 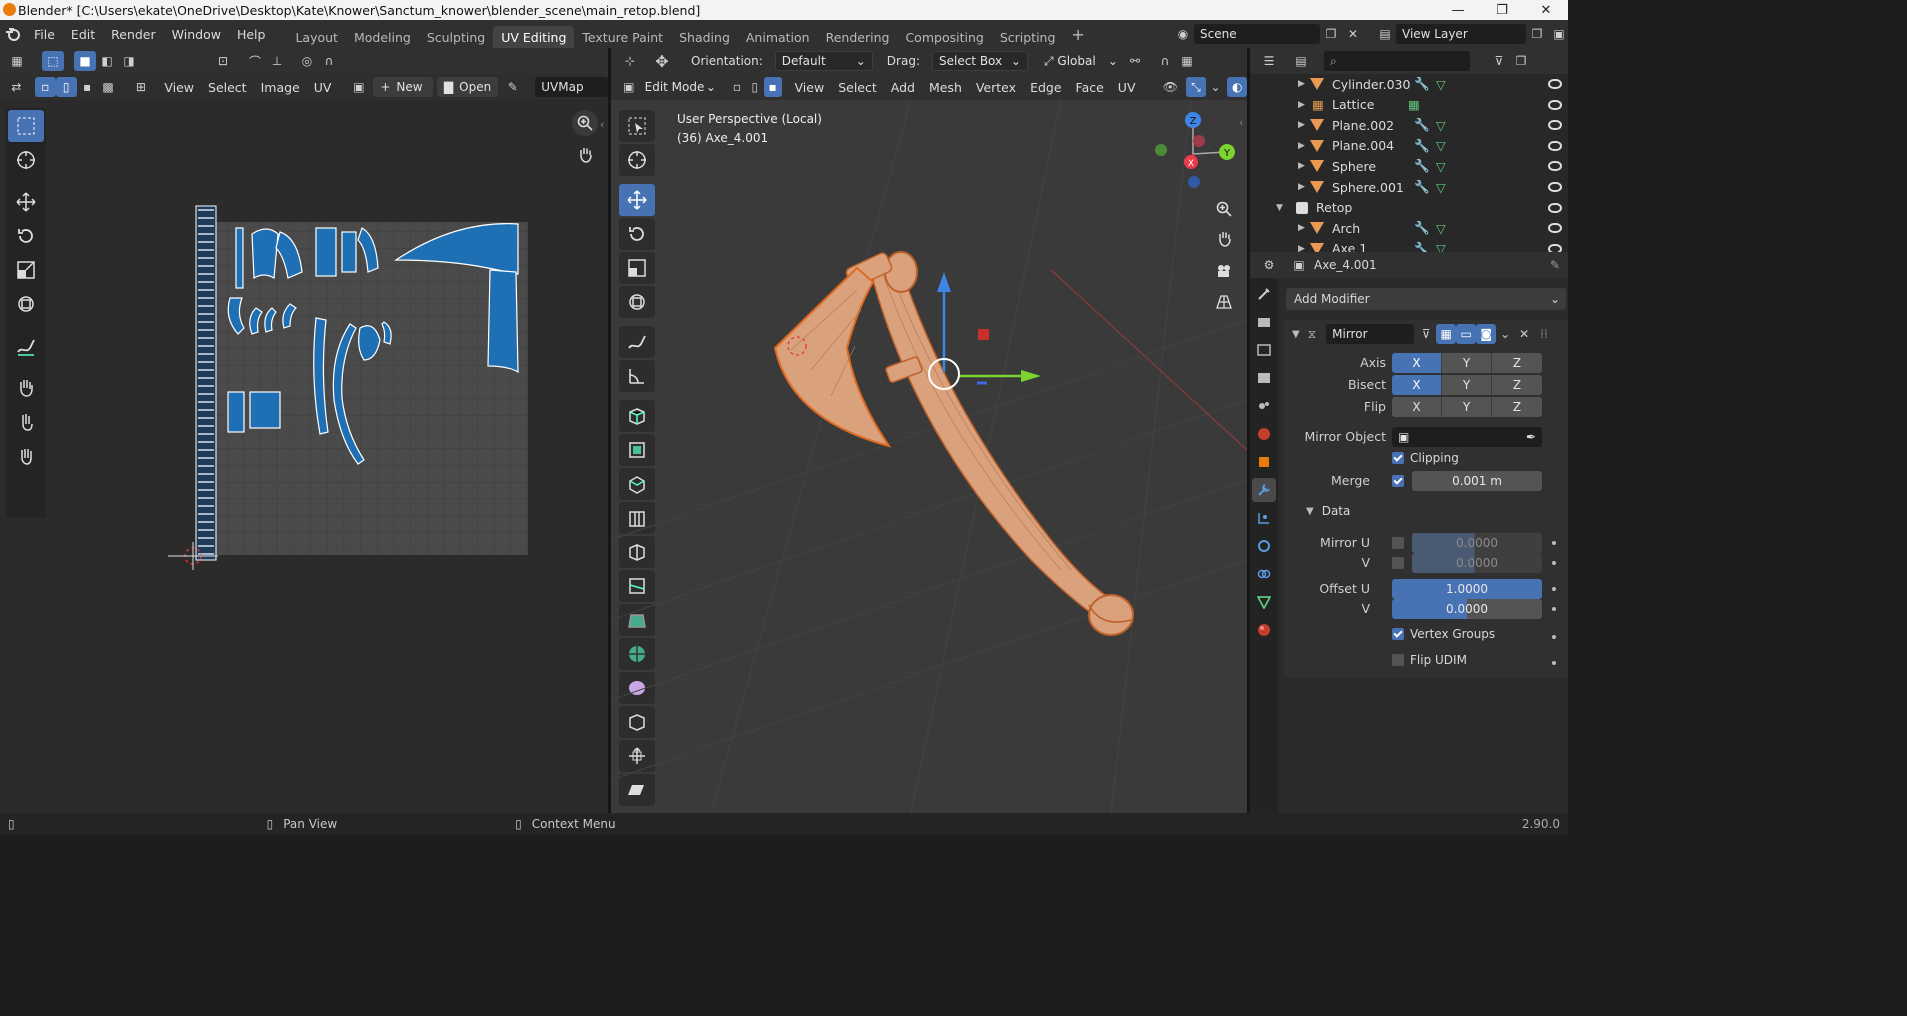 What do you see at coordinates (1517, 363) in the screenshot?
I see `axis-z-toggle: Z` at bounding box center [1517, 363].